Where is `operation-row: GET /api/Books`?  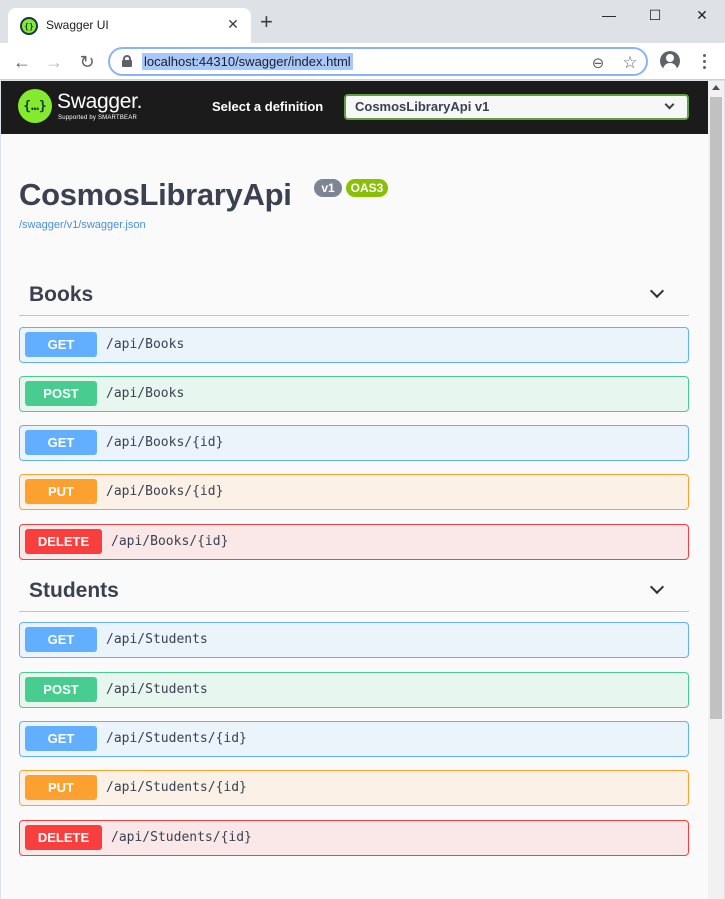 operation-row: GET /api/Books is located at coordinates (354, 345).